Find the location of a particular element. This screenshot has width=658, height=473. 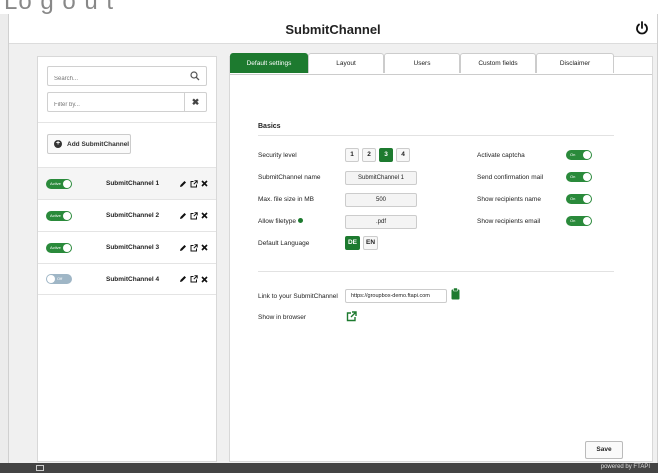

top-strip-text: Lo g o u t is located at coordinates (59, 7).